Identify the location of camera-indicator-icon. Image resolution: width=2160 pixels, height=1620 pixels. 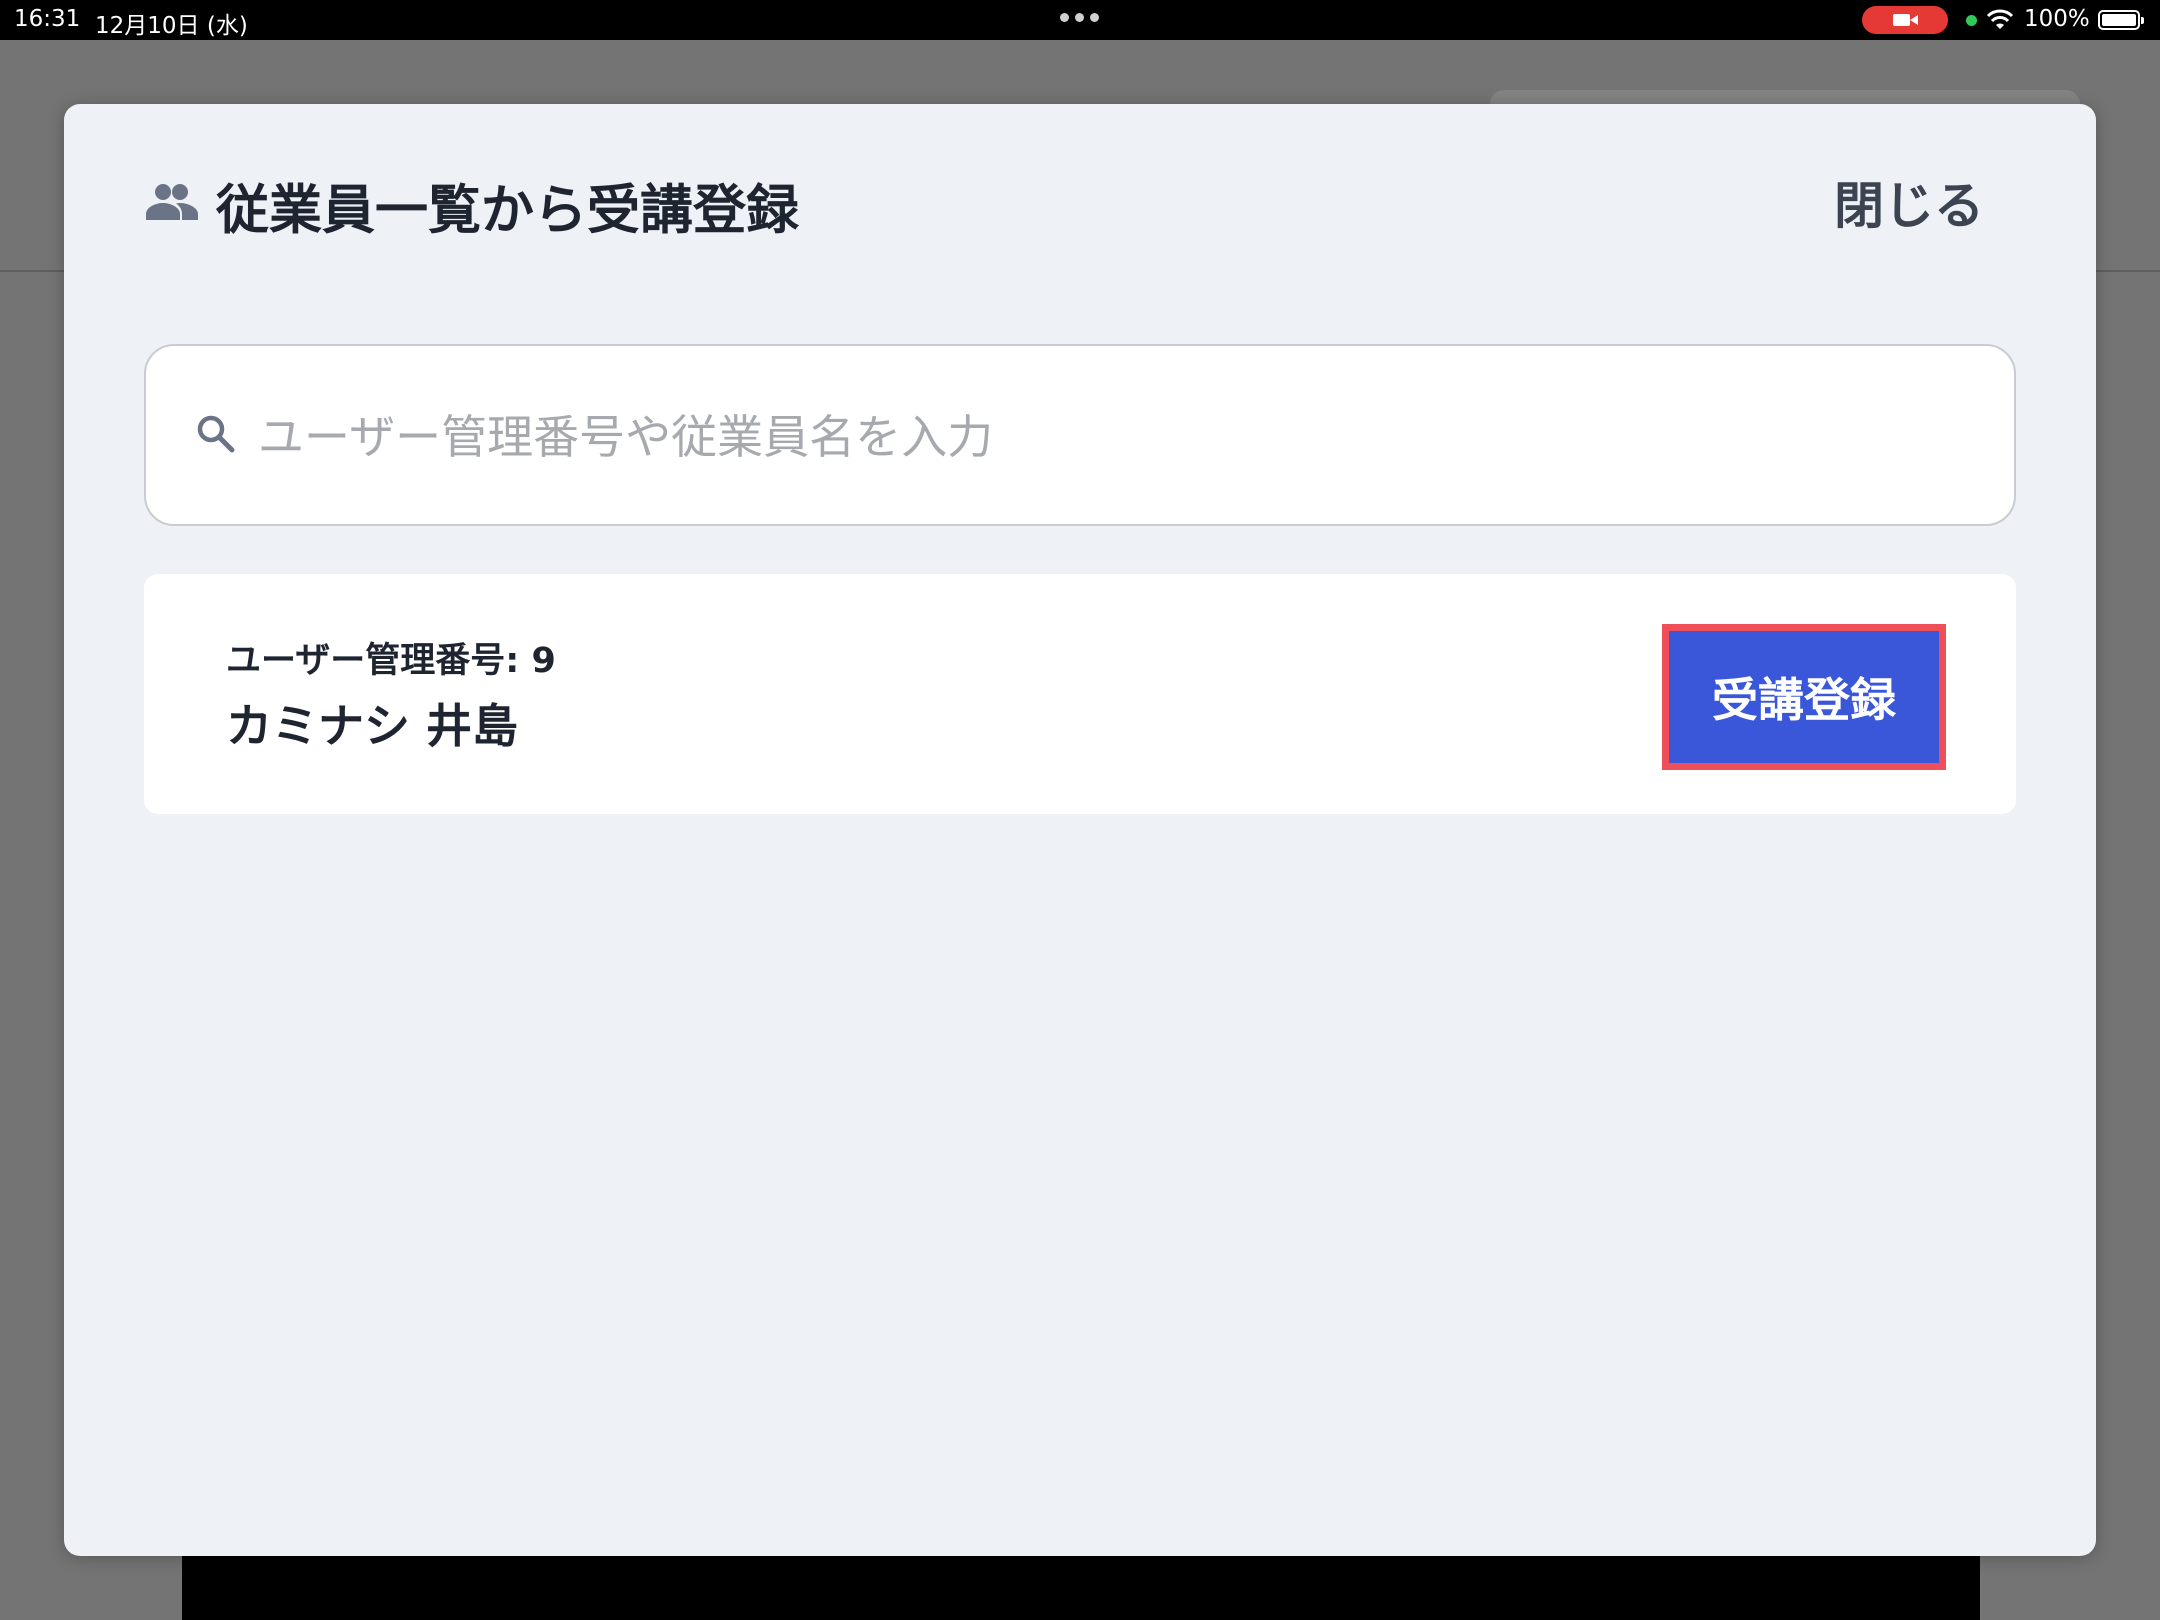
(1905, 20).